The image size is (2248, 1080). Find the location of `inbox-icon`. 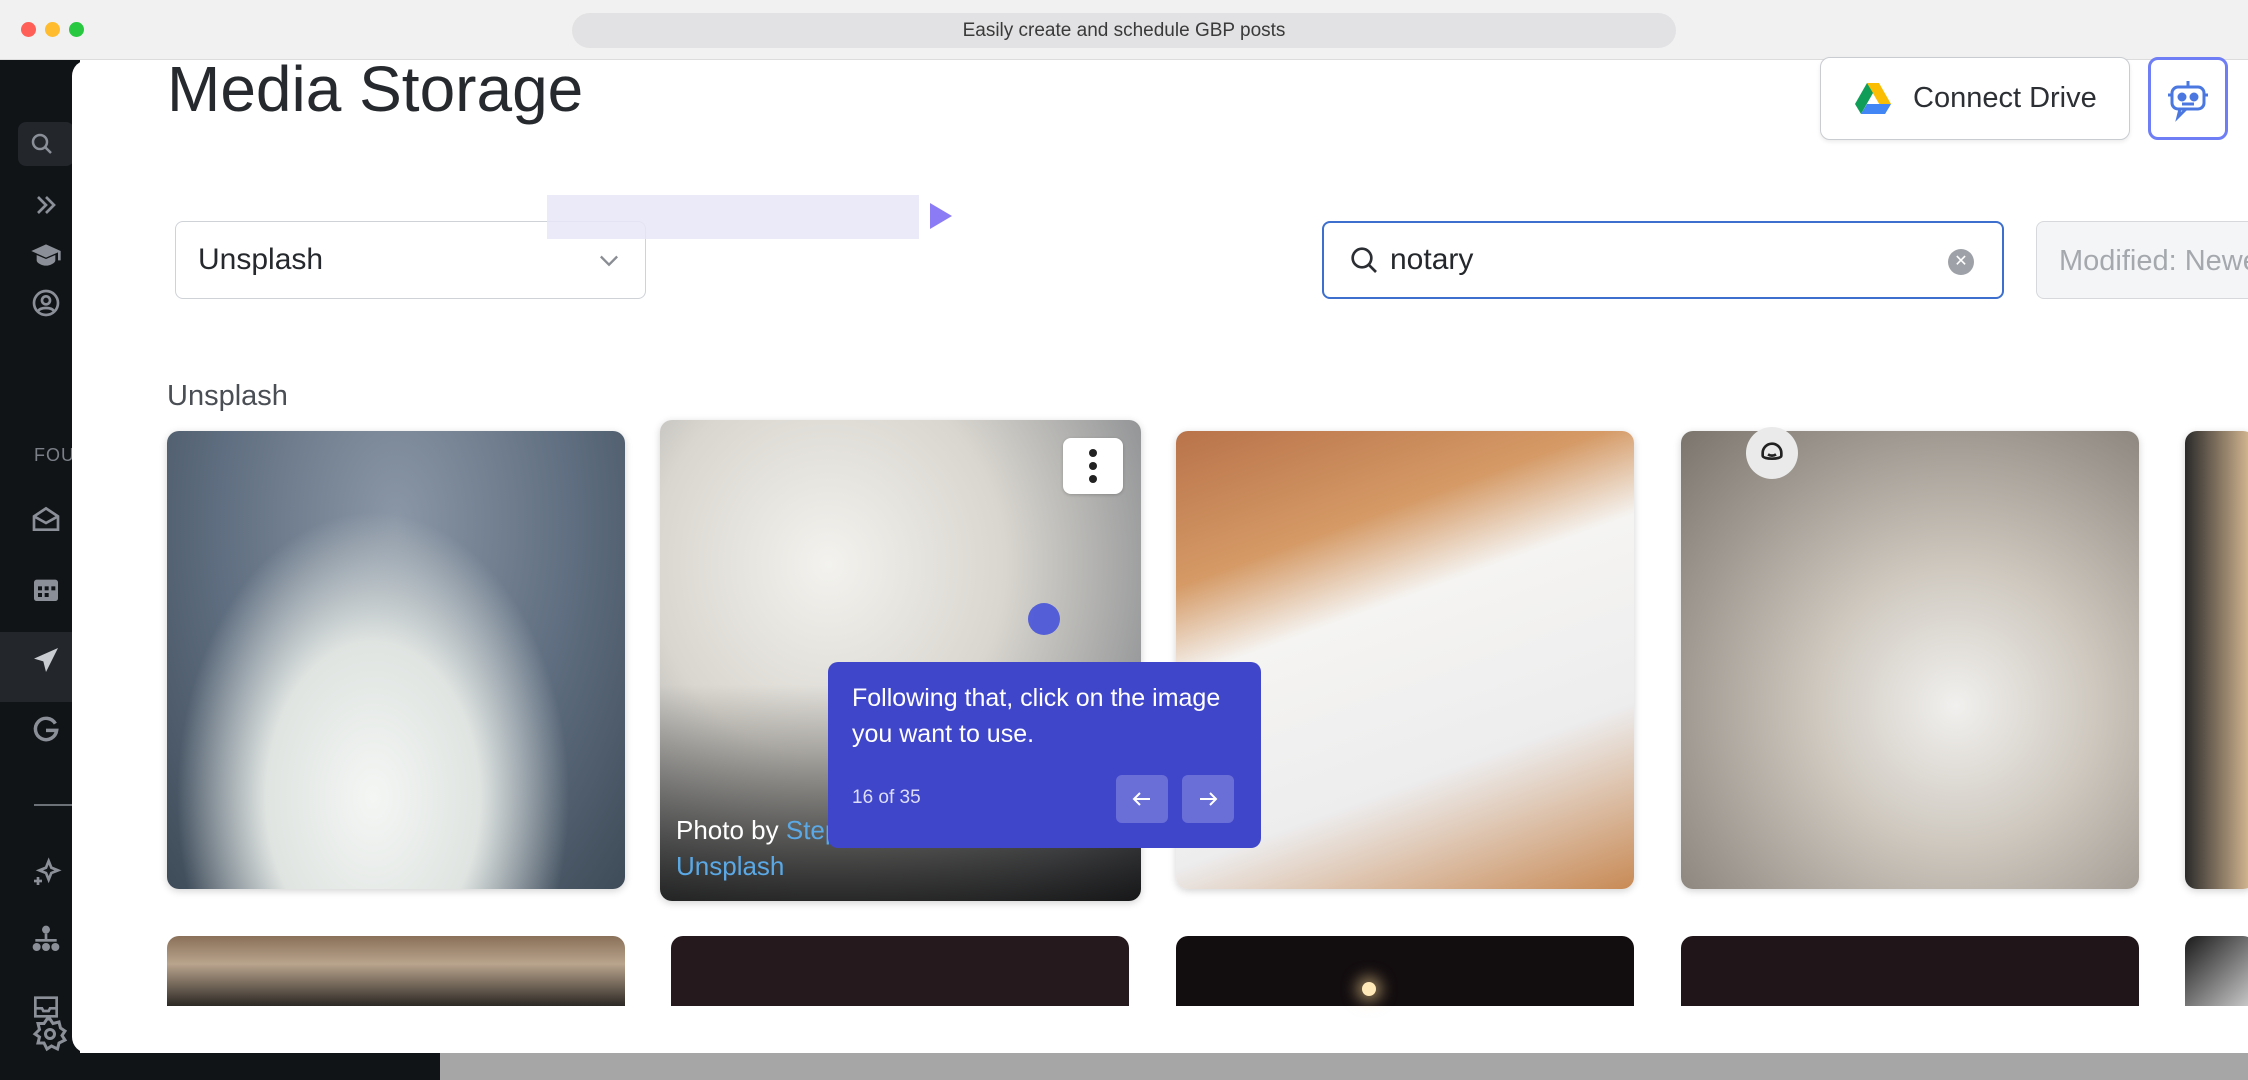

inbox-icon is located at coordinates (53, 519).